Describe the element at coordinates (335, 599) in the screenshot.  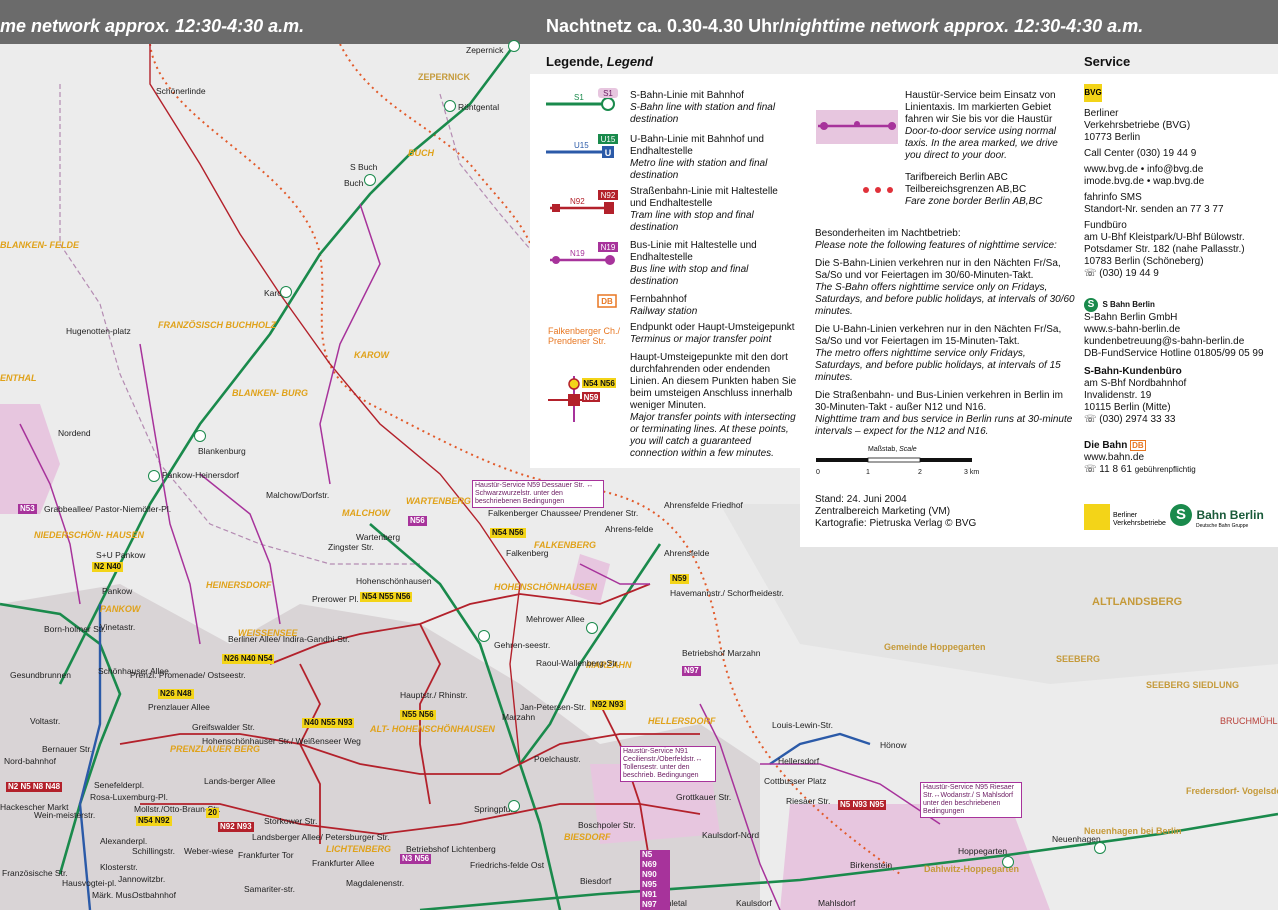
I see `place-prerower-pl: Prerower Pl.` at that location.